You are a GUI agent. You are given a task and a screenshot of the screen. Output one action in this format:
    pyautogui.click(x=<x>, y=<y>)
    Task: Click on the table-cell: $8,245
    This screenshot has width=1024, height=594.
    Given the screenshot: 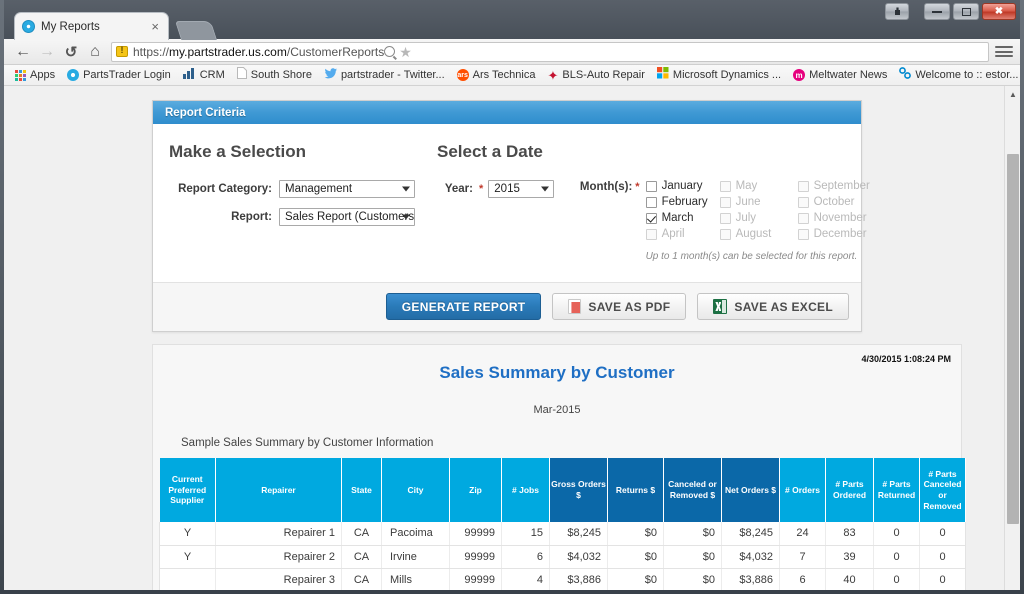 What is the action you would take?
    pyautogui.click(x=750, y=534)
    